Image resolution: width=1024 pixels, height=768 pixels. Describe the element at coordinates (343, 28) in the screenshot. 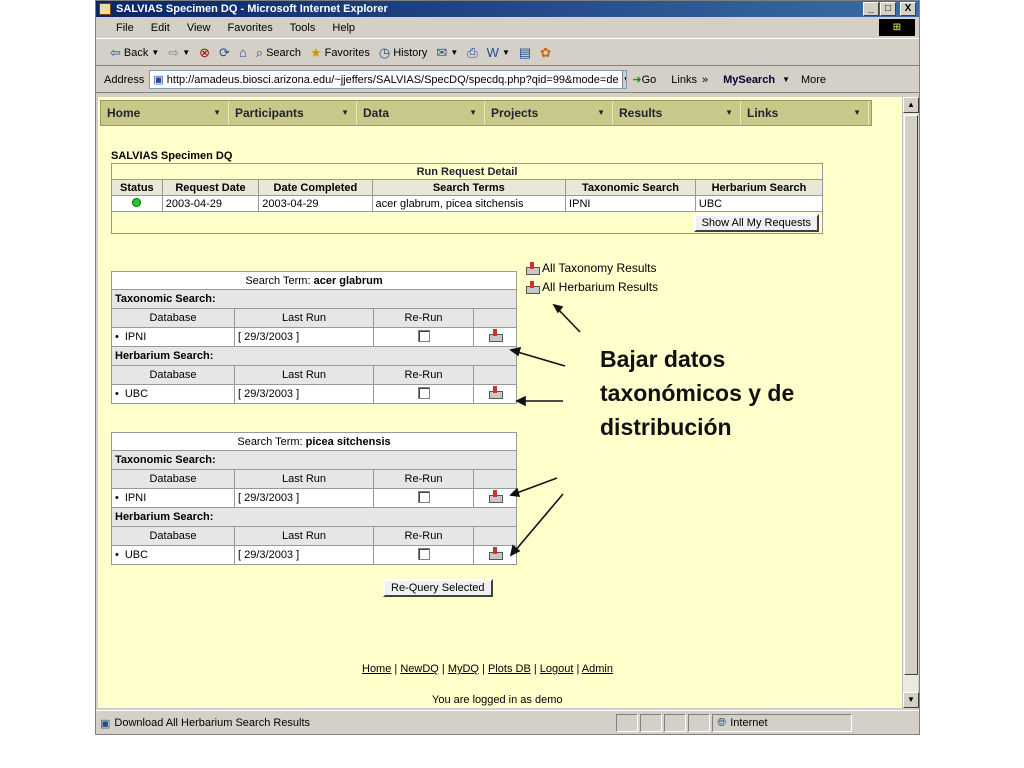

I see `menu-help: Help` at that location.